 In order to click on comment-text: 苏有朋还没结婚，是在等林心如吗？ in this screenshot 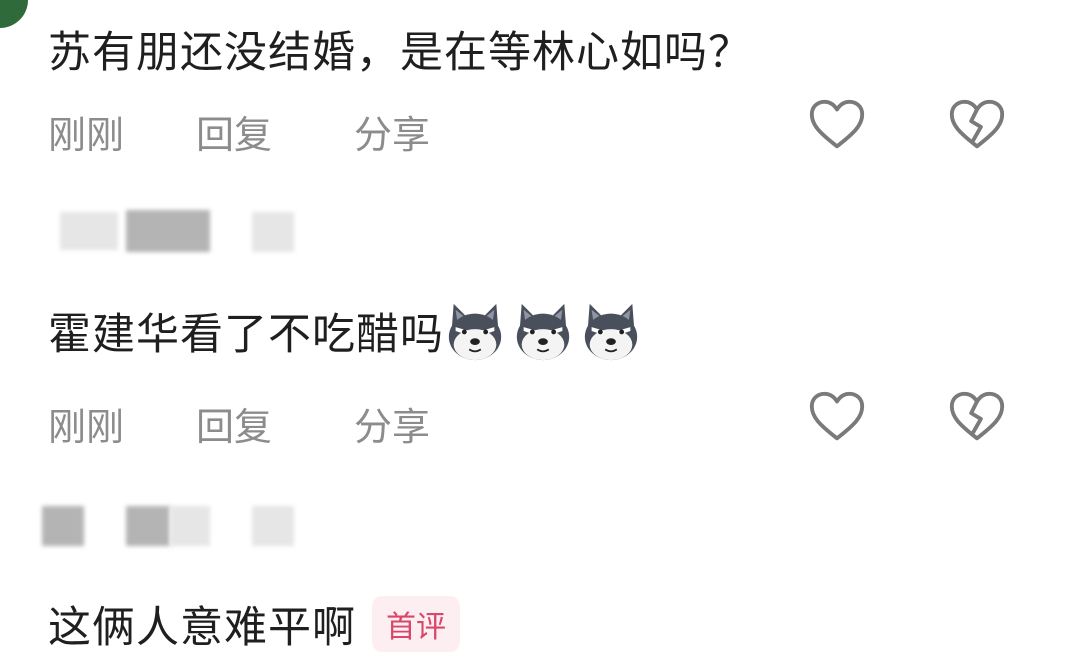, I will do `click(400, 53)`.